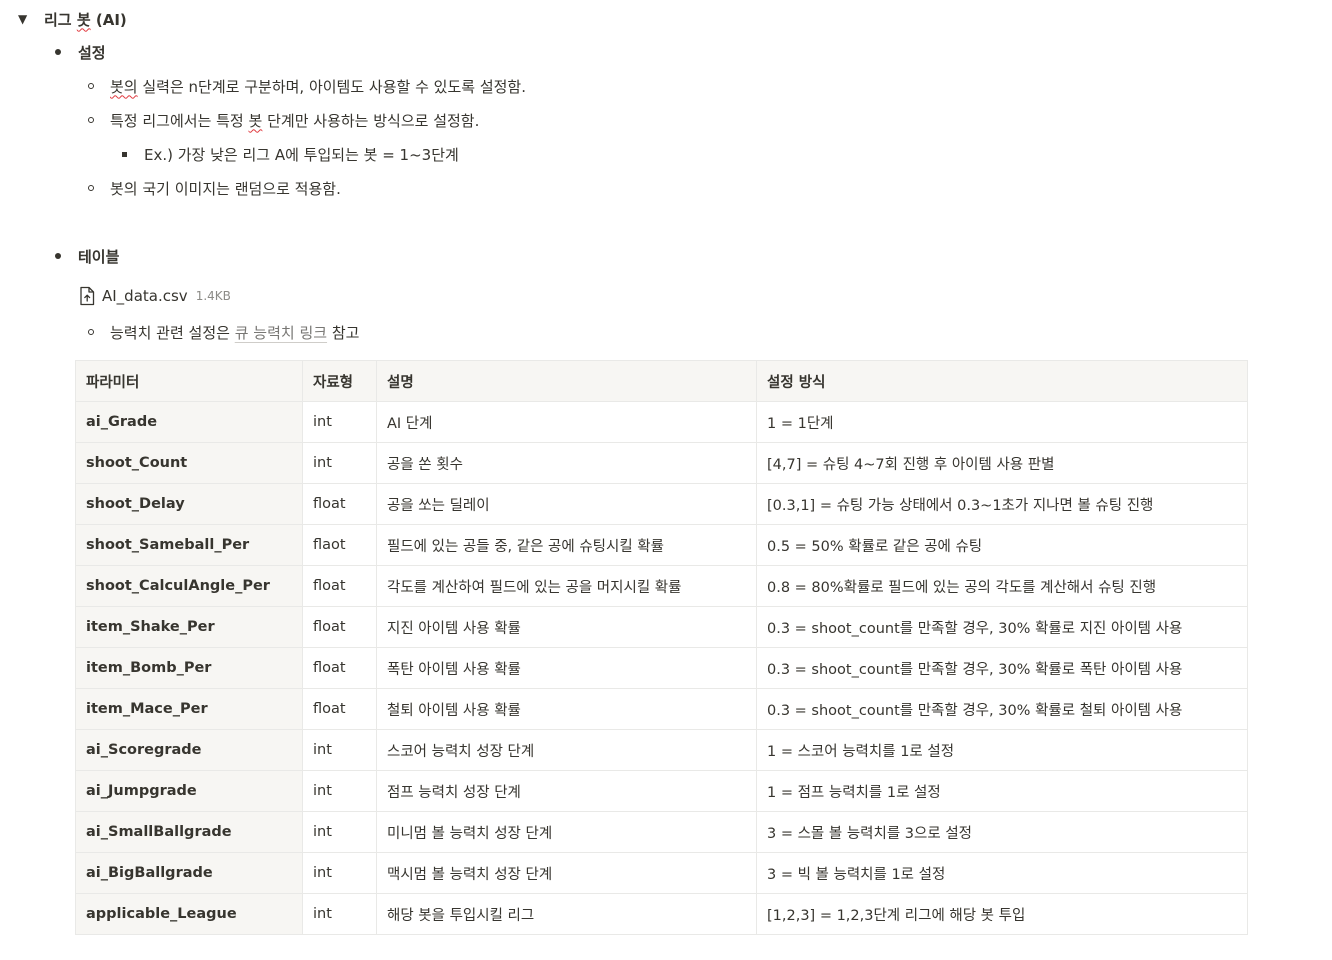 The height and width of the screenshot is (960, 1332). I want to click on param-name-cell: ai_Scoregrade, so click(189, 750).